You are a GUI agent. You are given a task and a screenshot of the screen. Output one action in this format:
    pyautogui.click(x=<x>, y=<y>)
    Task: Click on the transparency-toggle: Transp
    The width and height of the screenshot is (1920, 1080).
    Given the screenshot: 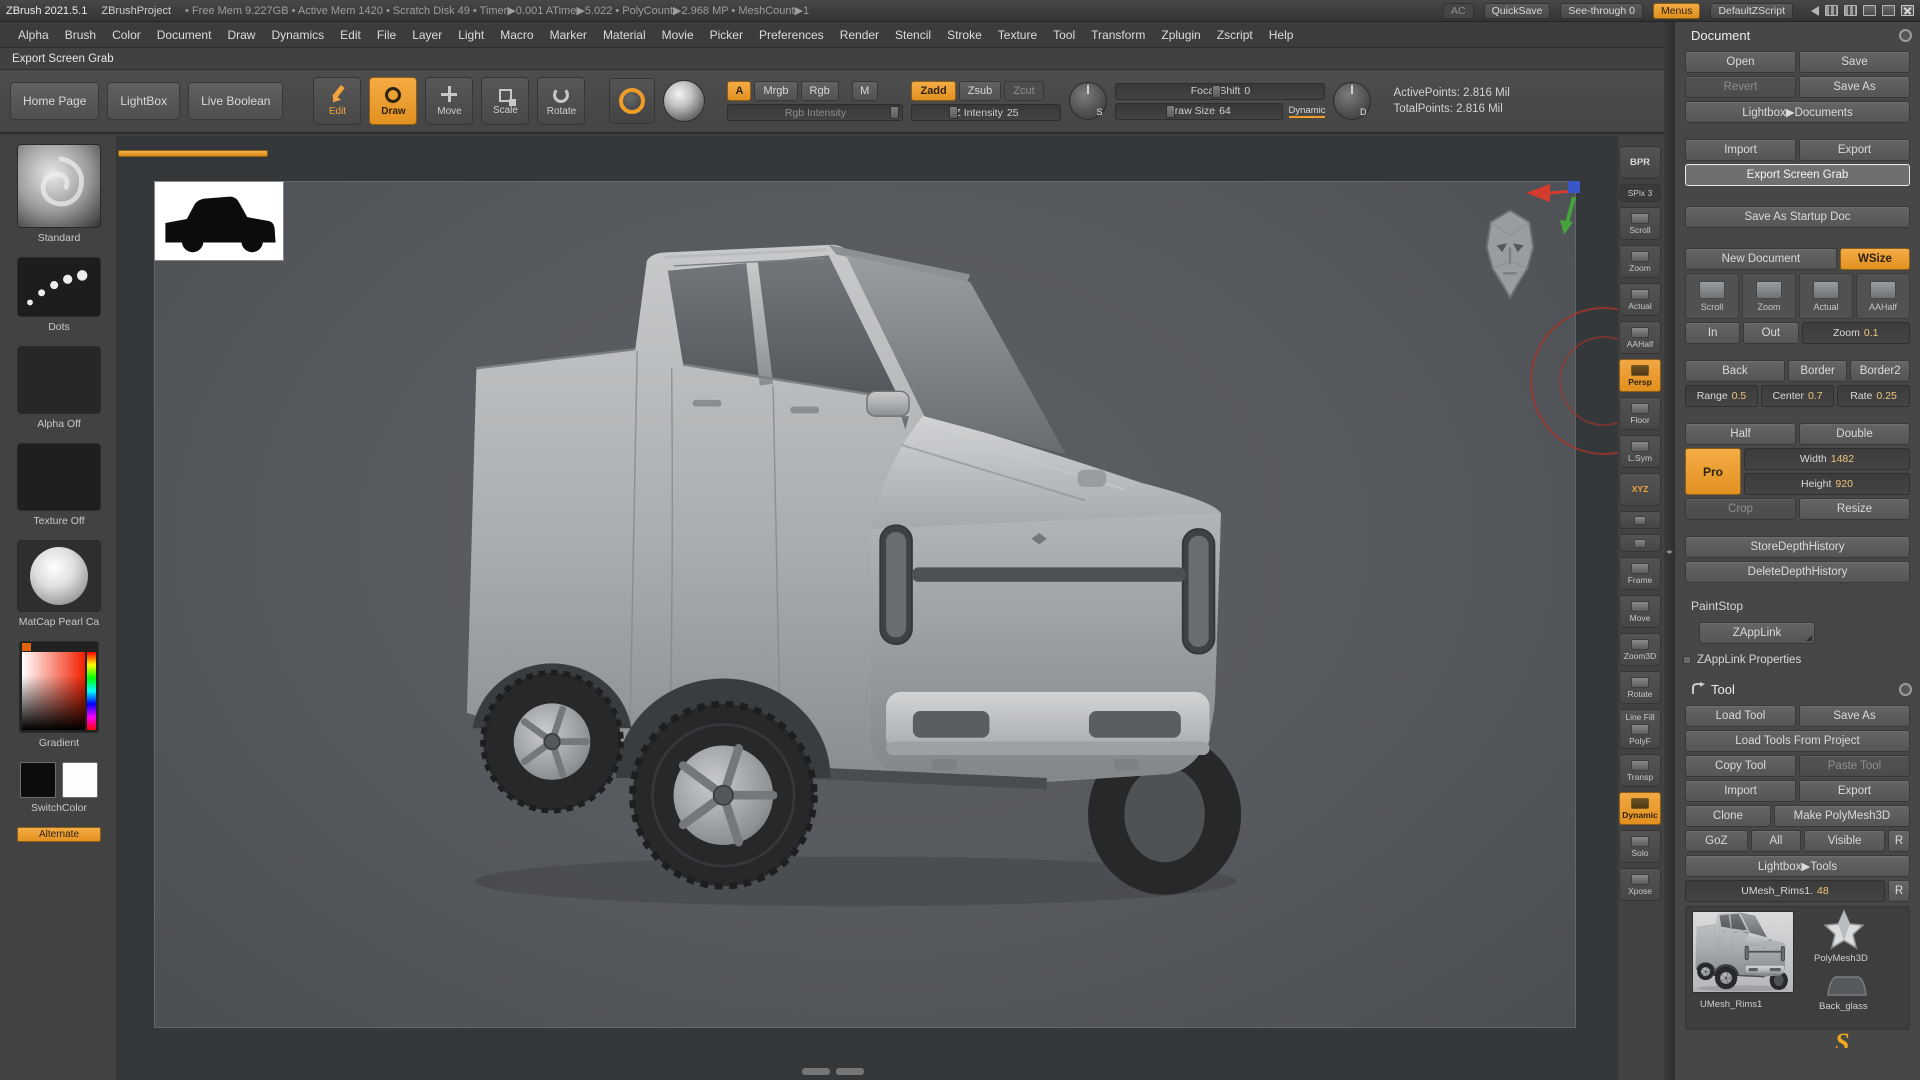 What is the action you would take?
    pyautogui.click(x=1640, y=770)
    